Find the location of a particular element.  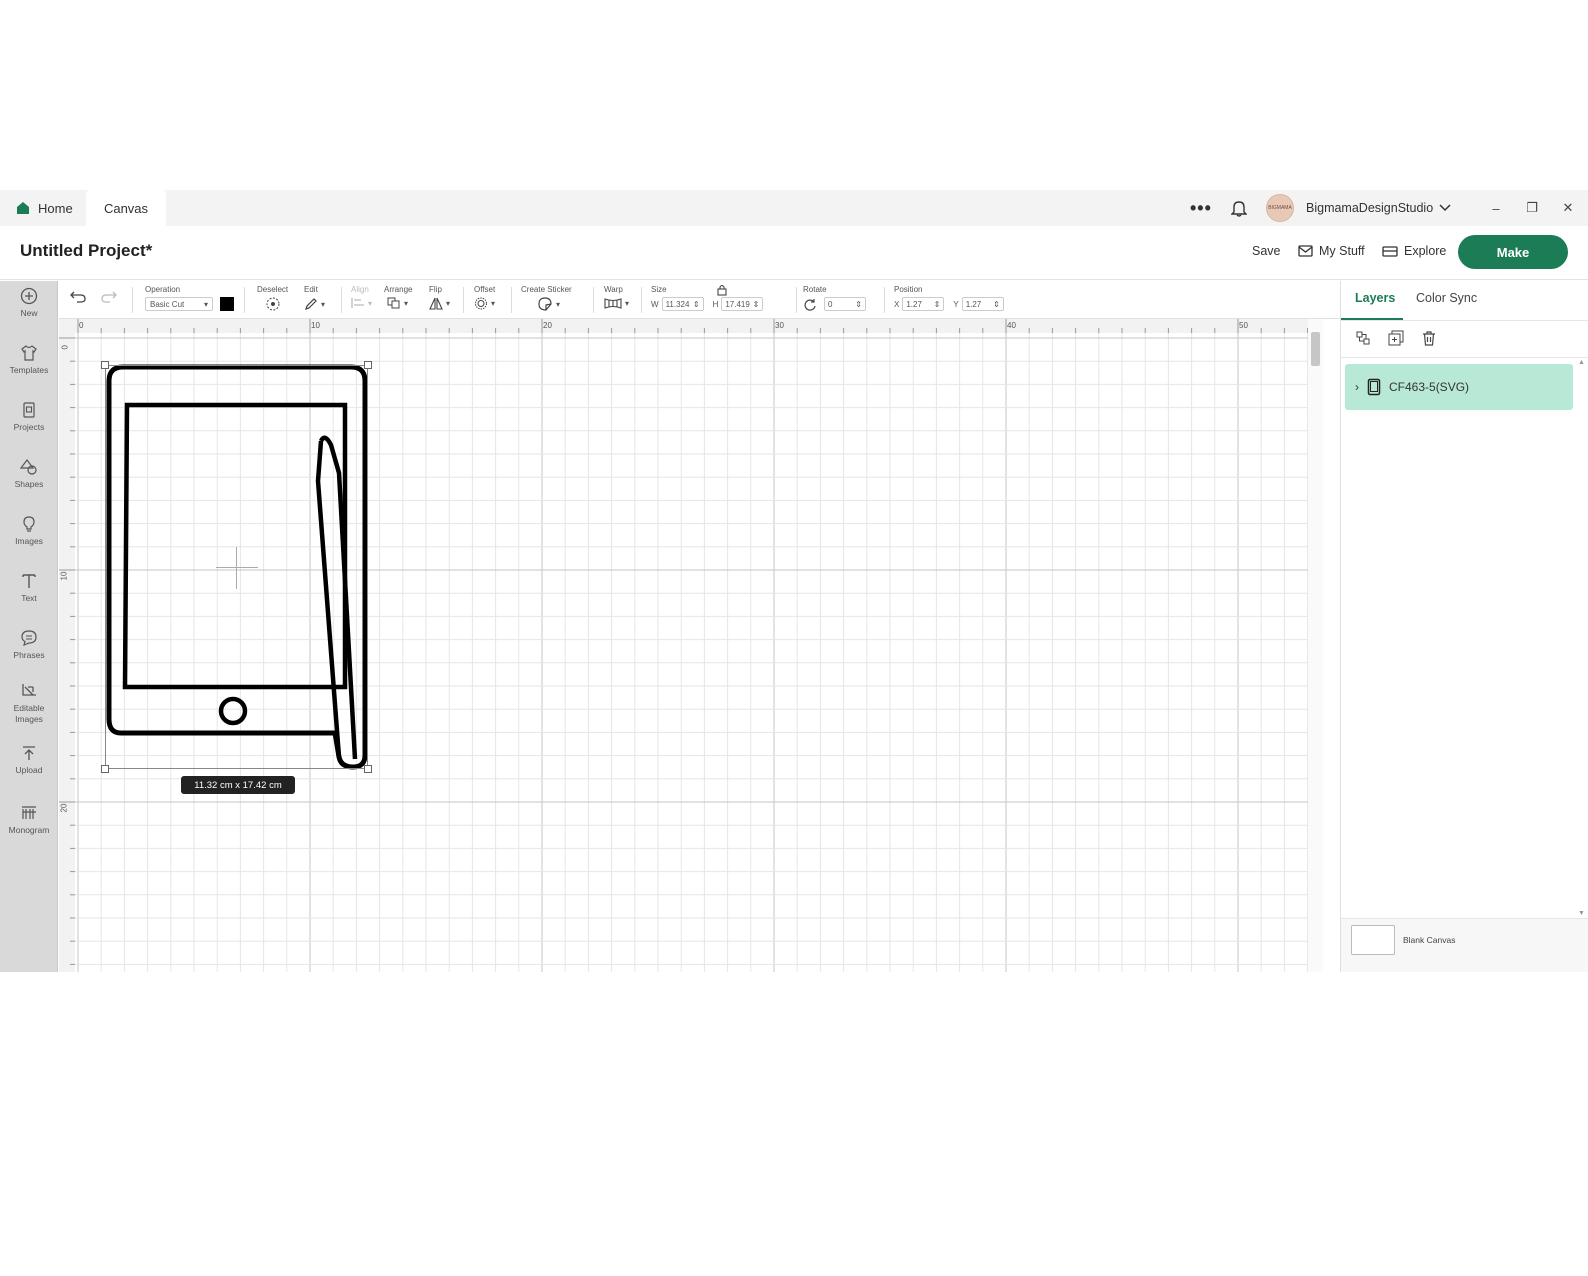

rail-item-new: New is located at coordinates (29, 303).